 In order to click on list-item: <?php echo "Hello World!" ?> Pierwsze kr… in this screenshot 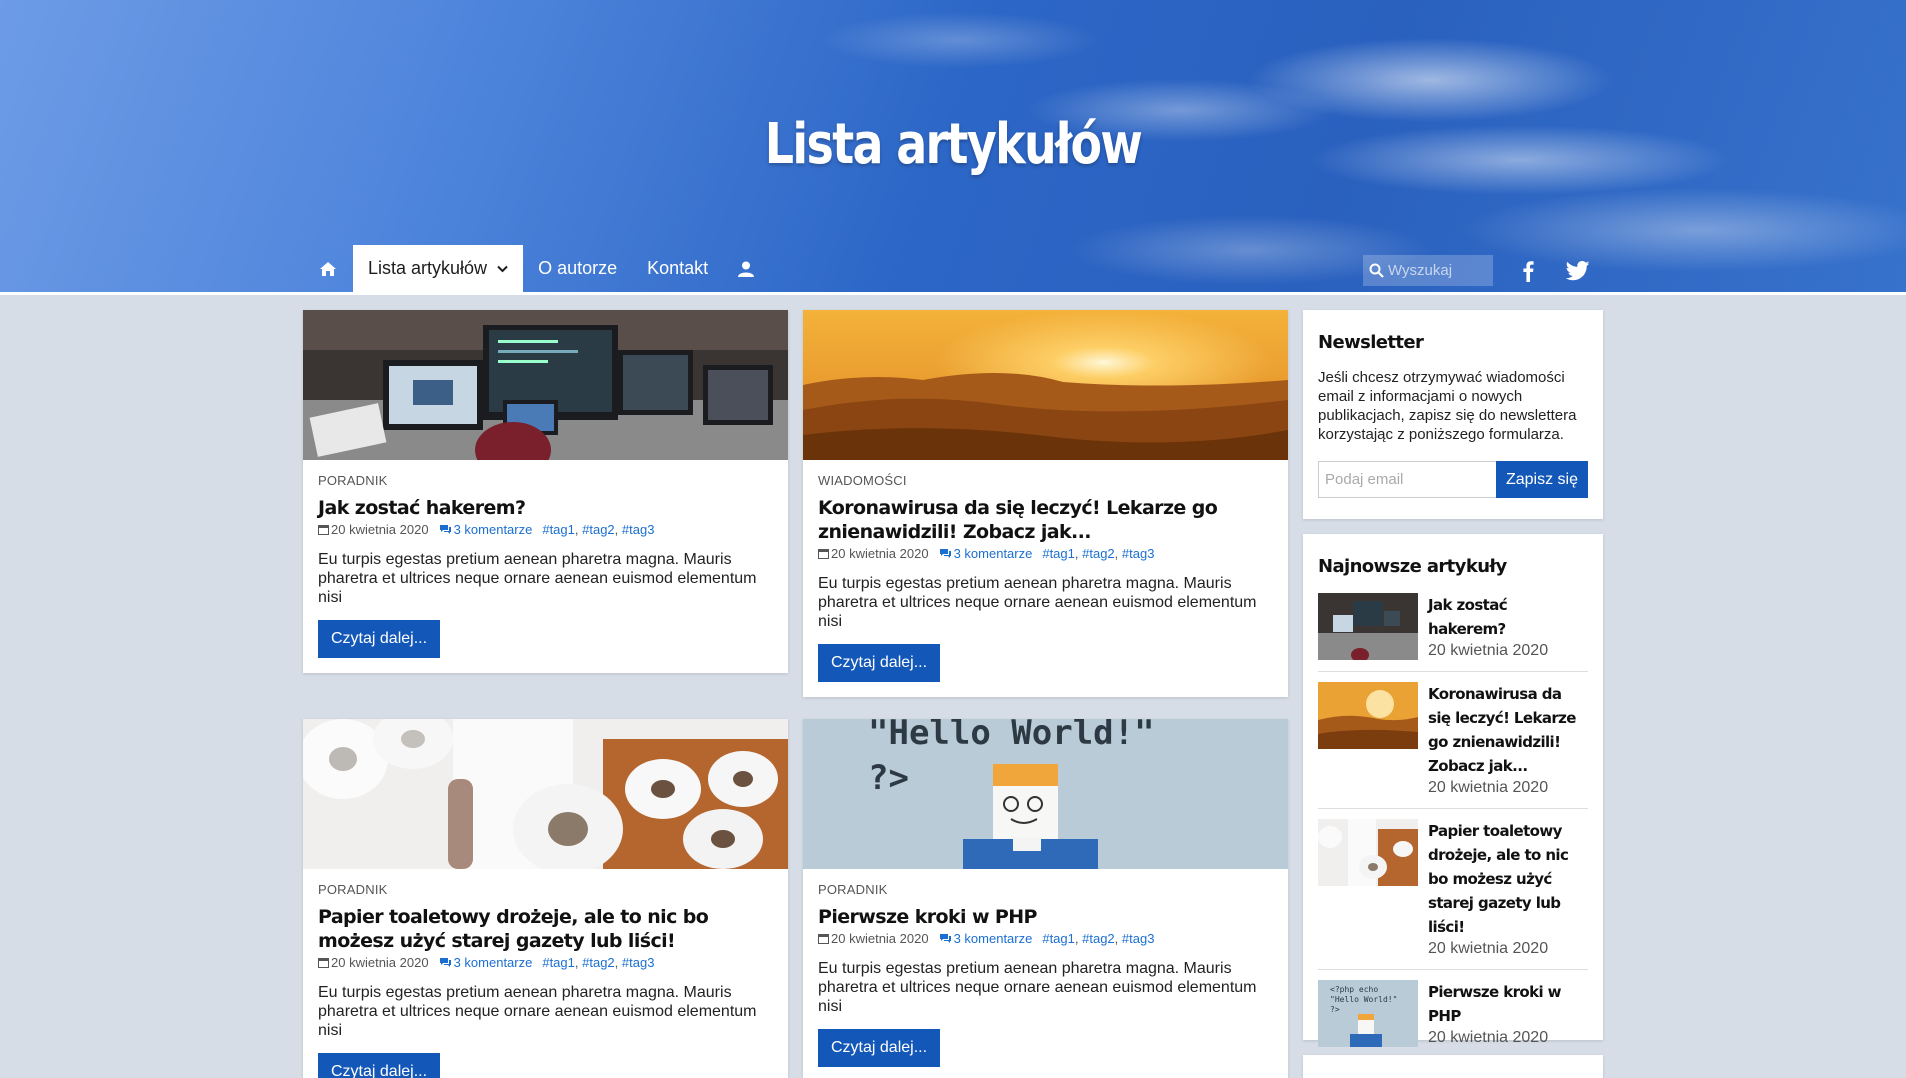, I will do `click(1453, 1014)`.